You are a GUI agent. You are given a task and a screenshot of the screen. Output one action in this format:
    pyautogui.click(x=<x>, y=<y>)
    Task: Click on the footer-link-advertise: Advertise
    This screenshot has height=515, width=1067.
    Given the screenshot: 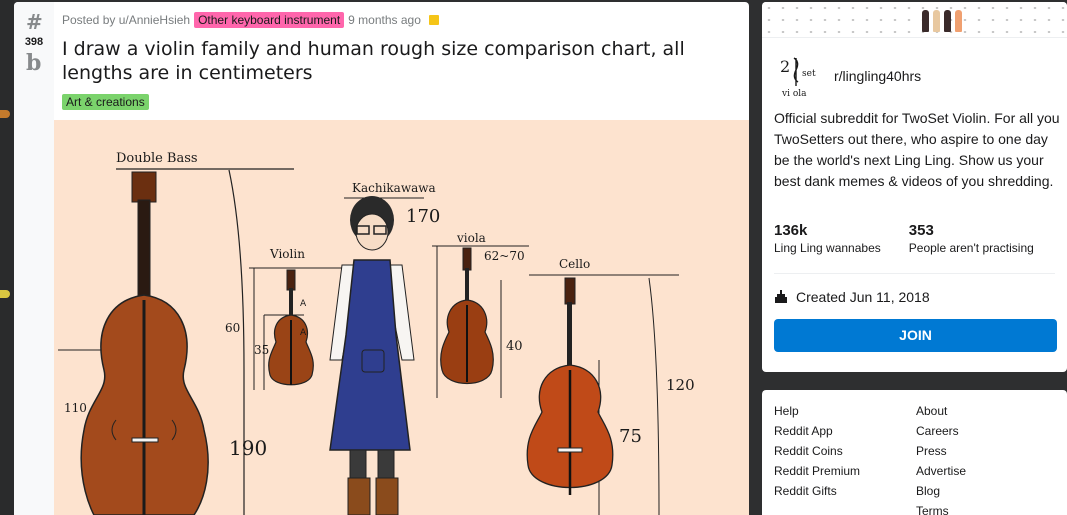 What is the action you would take?
    pyautogui.click(x=941, y=471)
    